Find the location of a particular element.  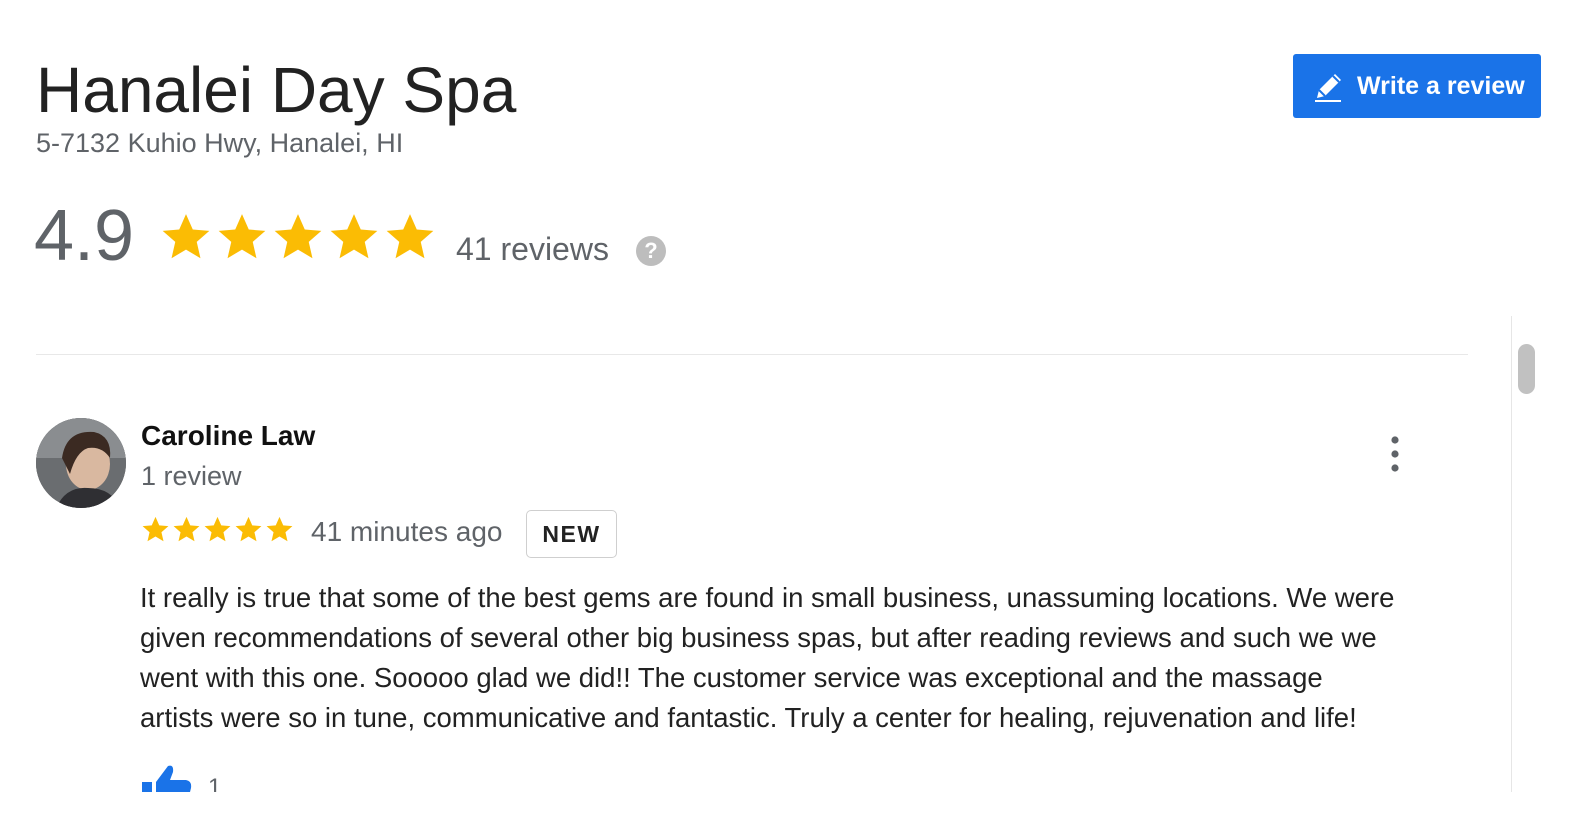

write-review-label: Write a review is located at coordinates (1441, 85).